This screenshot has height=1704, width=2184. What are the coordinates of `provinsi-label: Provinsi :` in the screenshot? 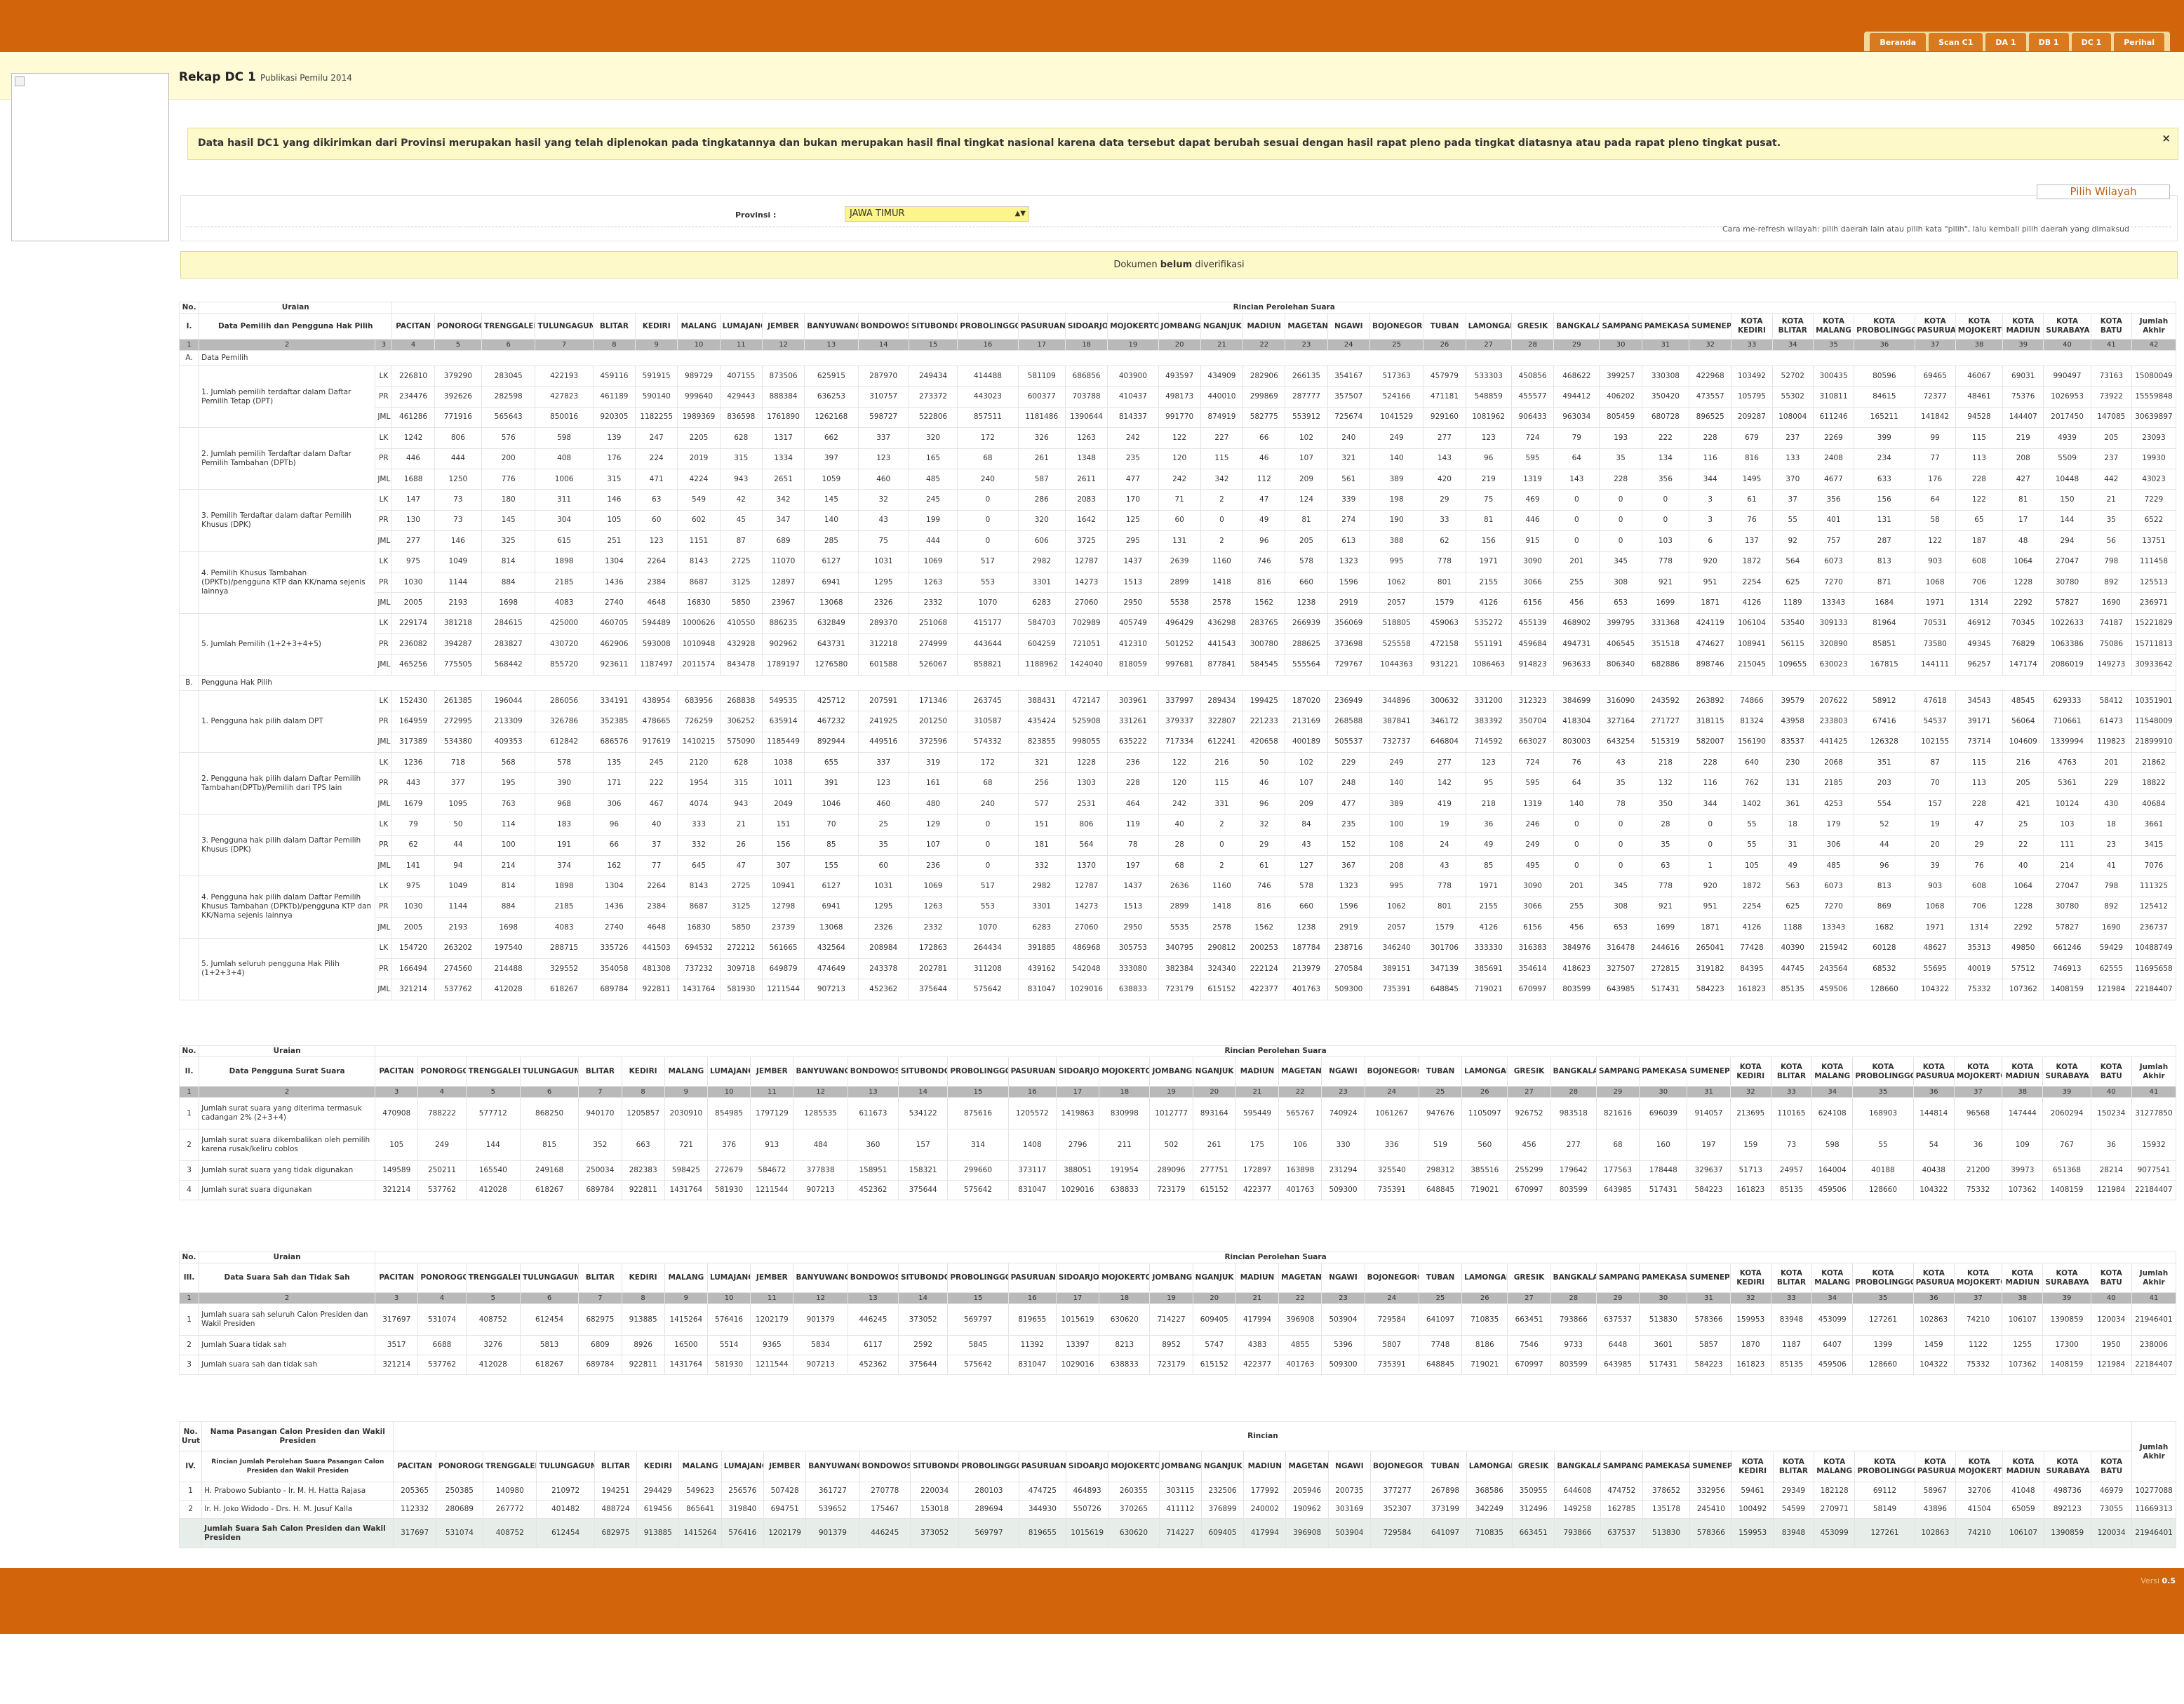 It's located at (756, 215).